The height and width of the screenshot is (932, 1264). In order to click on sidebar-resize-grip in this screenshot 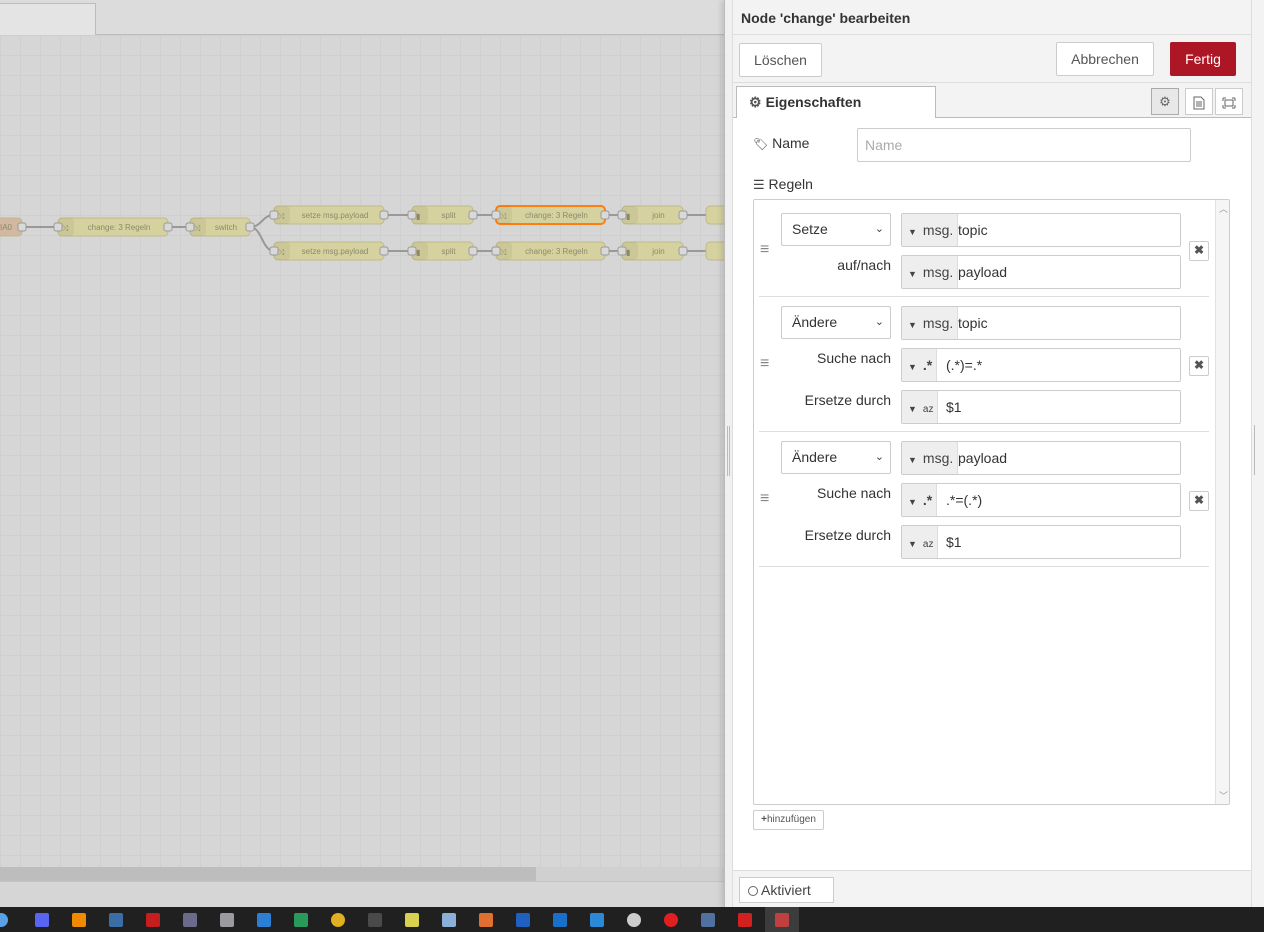, I will do `click(1255, 450)`.